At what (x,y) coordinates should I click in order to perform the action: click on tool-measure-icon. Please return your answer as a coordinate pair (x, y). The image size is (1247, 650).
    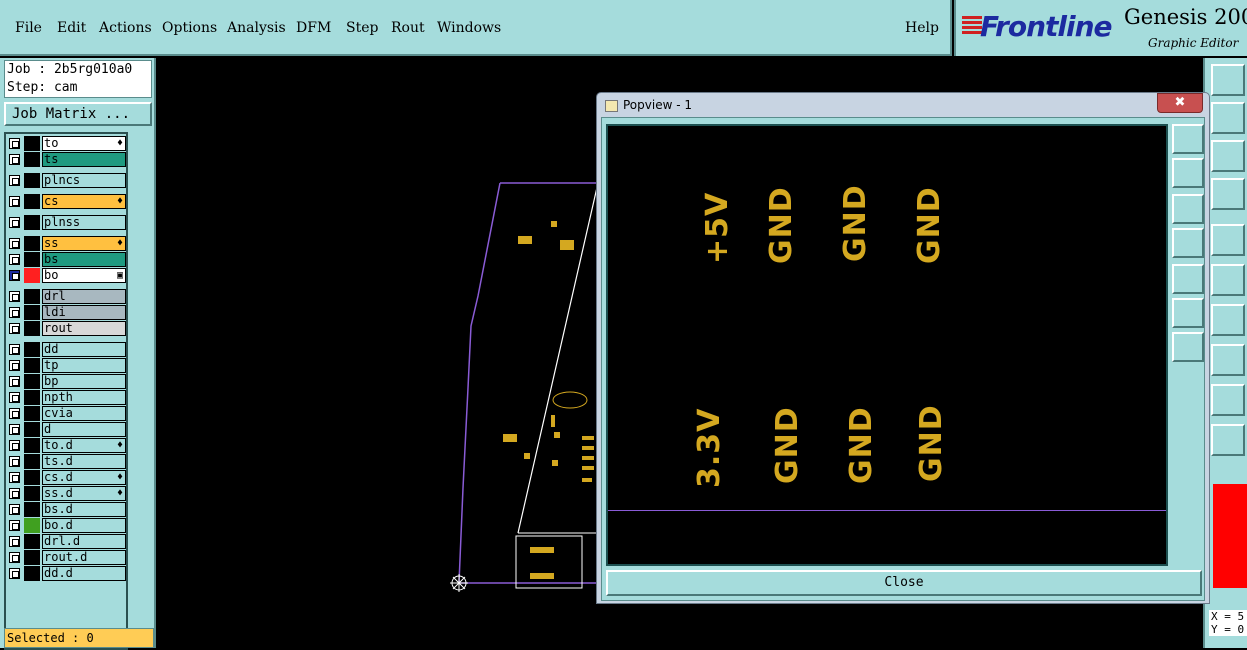
    Looking at the image, I should click on (1228, 194).